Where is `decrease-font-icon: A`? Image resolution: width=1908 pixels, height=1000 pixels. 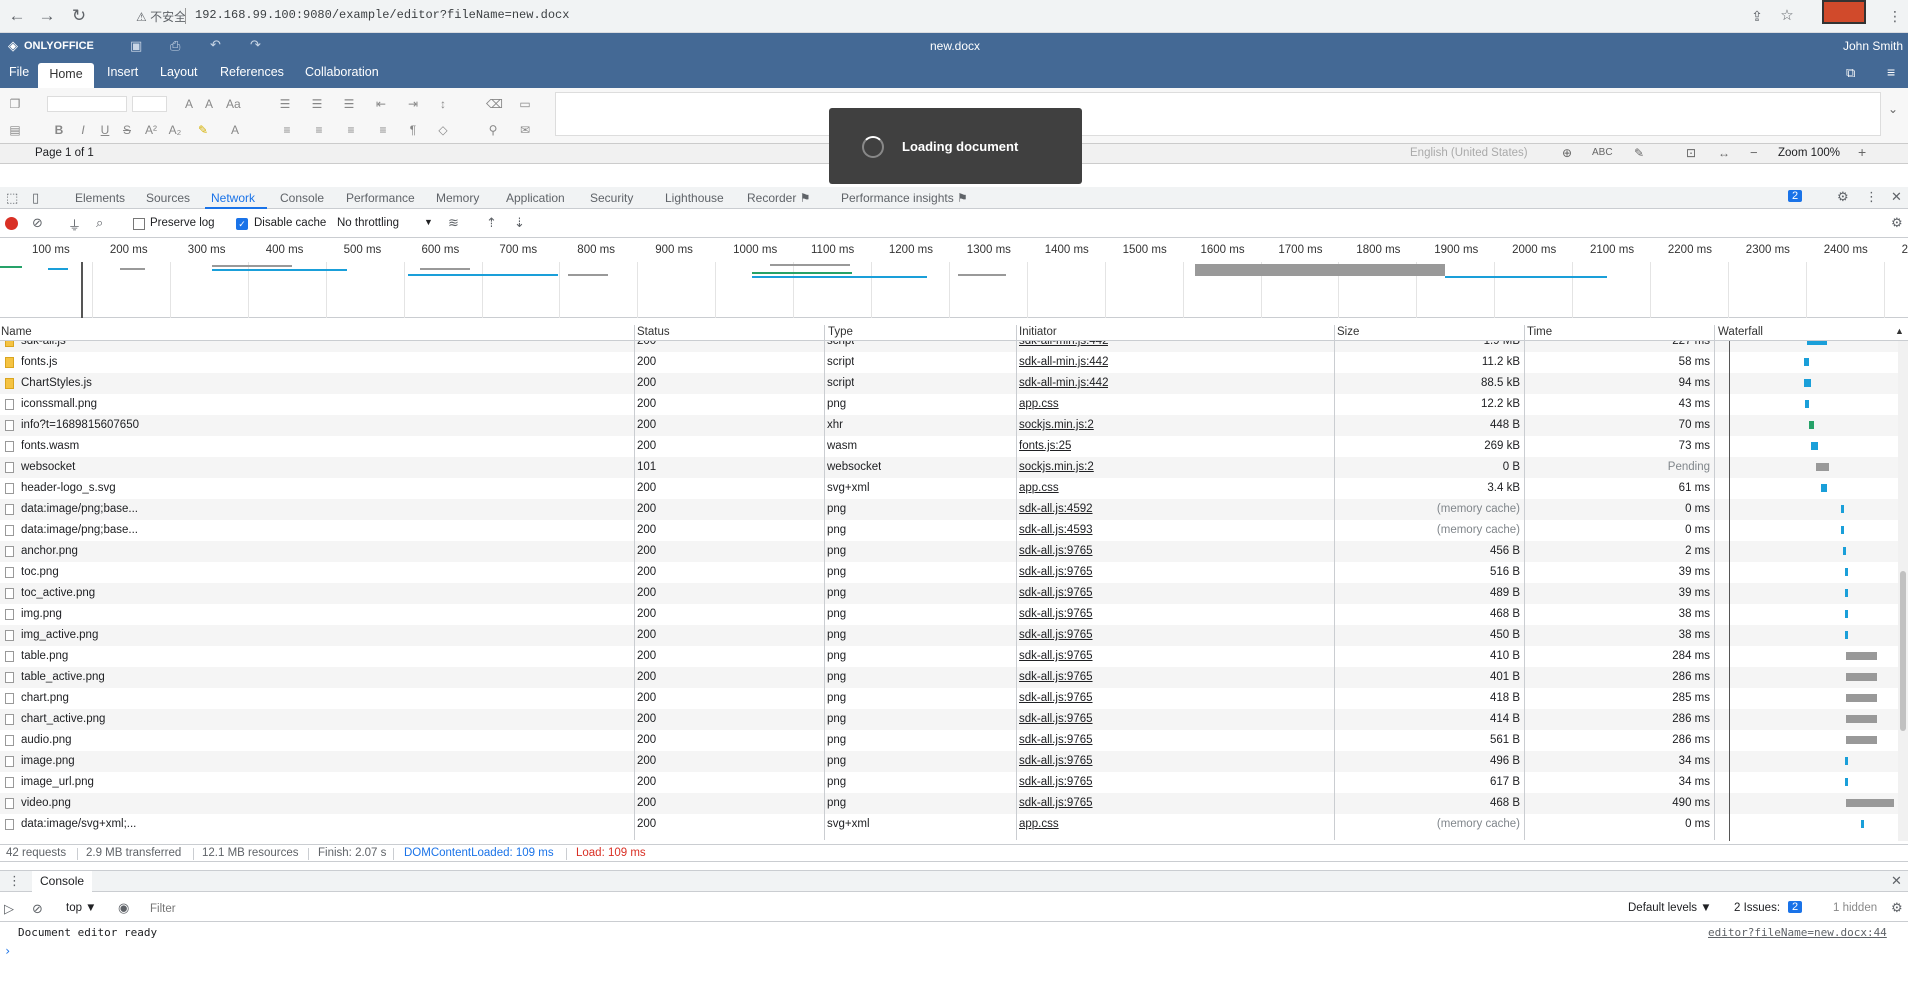
decrease-font-icon: A is located at coordinates (209, 104).